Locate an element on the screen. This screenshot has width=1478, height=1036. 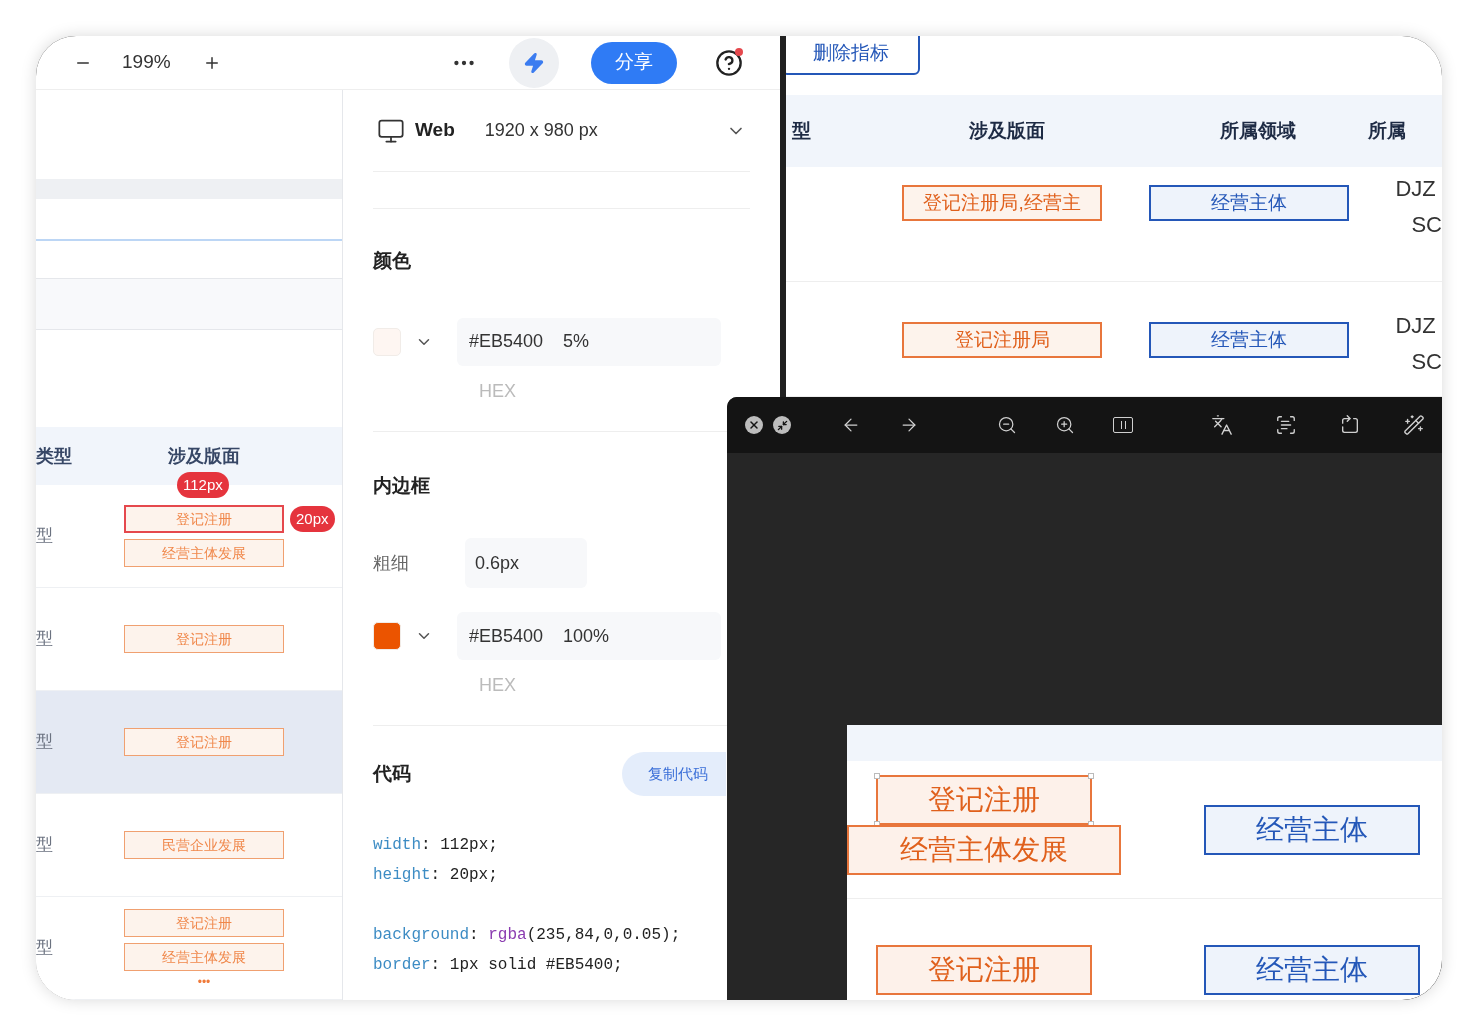
code-line: height: 20px; is located at coordinates (435, 875).